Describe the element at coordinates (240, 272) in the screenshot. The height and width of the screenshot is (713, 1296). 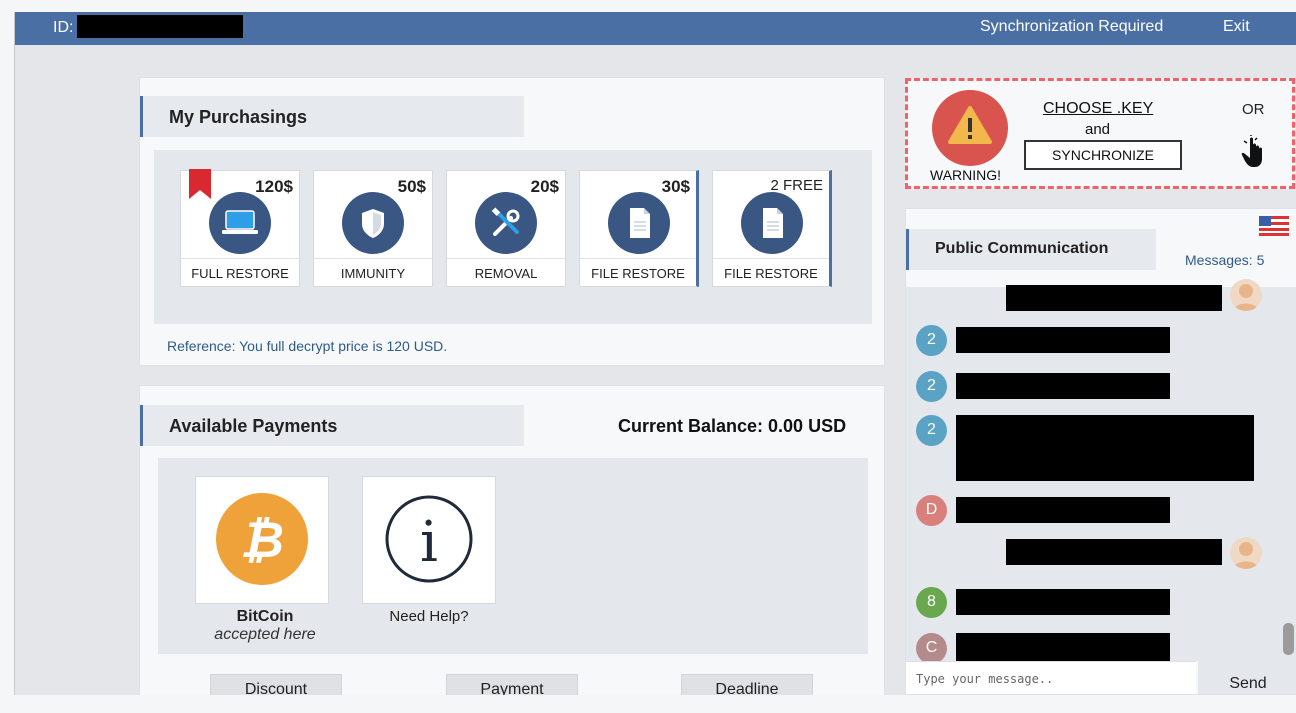
I see `option-label: FULL RESTORE` at that location.